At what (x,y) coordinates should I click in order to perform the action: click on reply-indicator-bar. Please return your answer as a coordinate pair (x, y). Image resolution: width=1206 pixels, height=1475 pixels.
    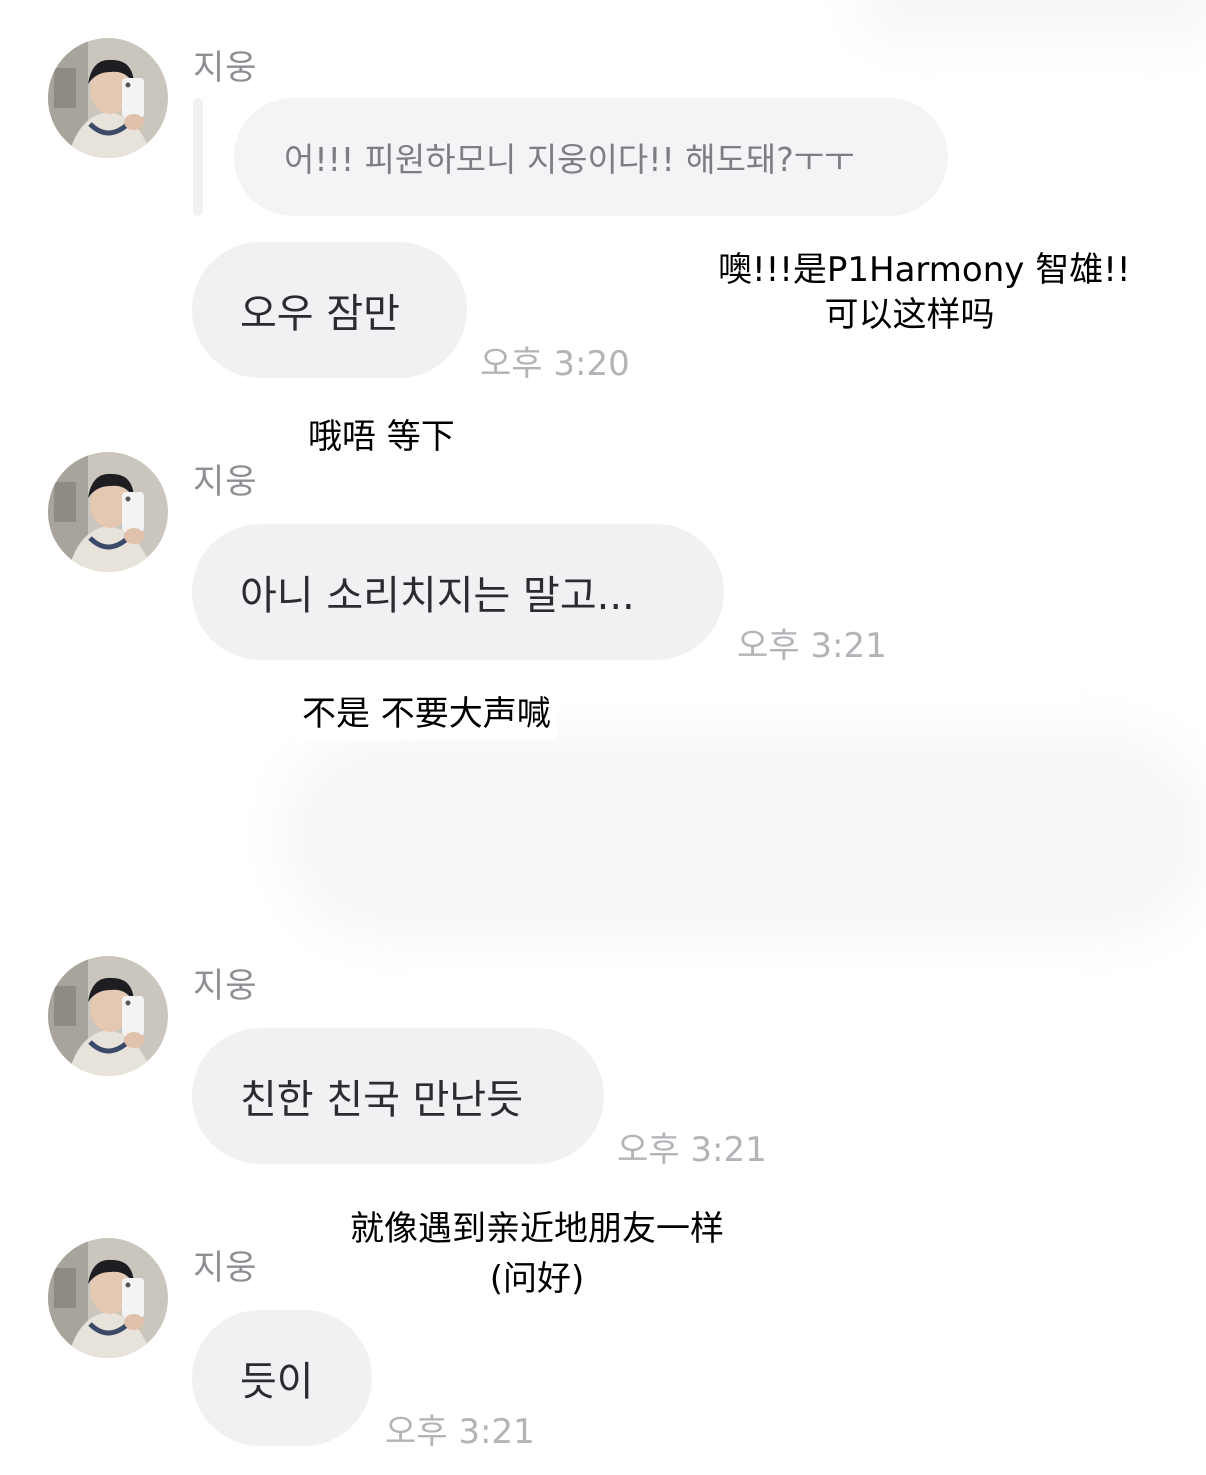
    Looking at the image, I should click on (198, 157).